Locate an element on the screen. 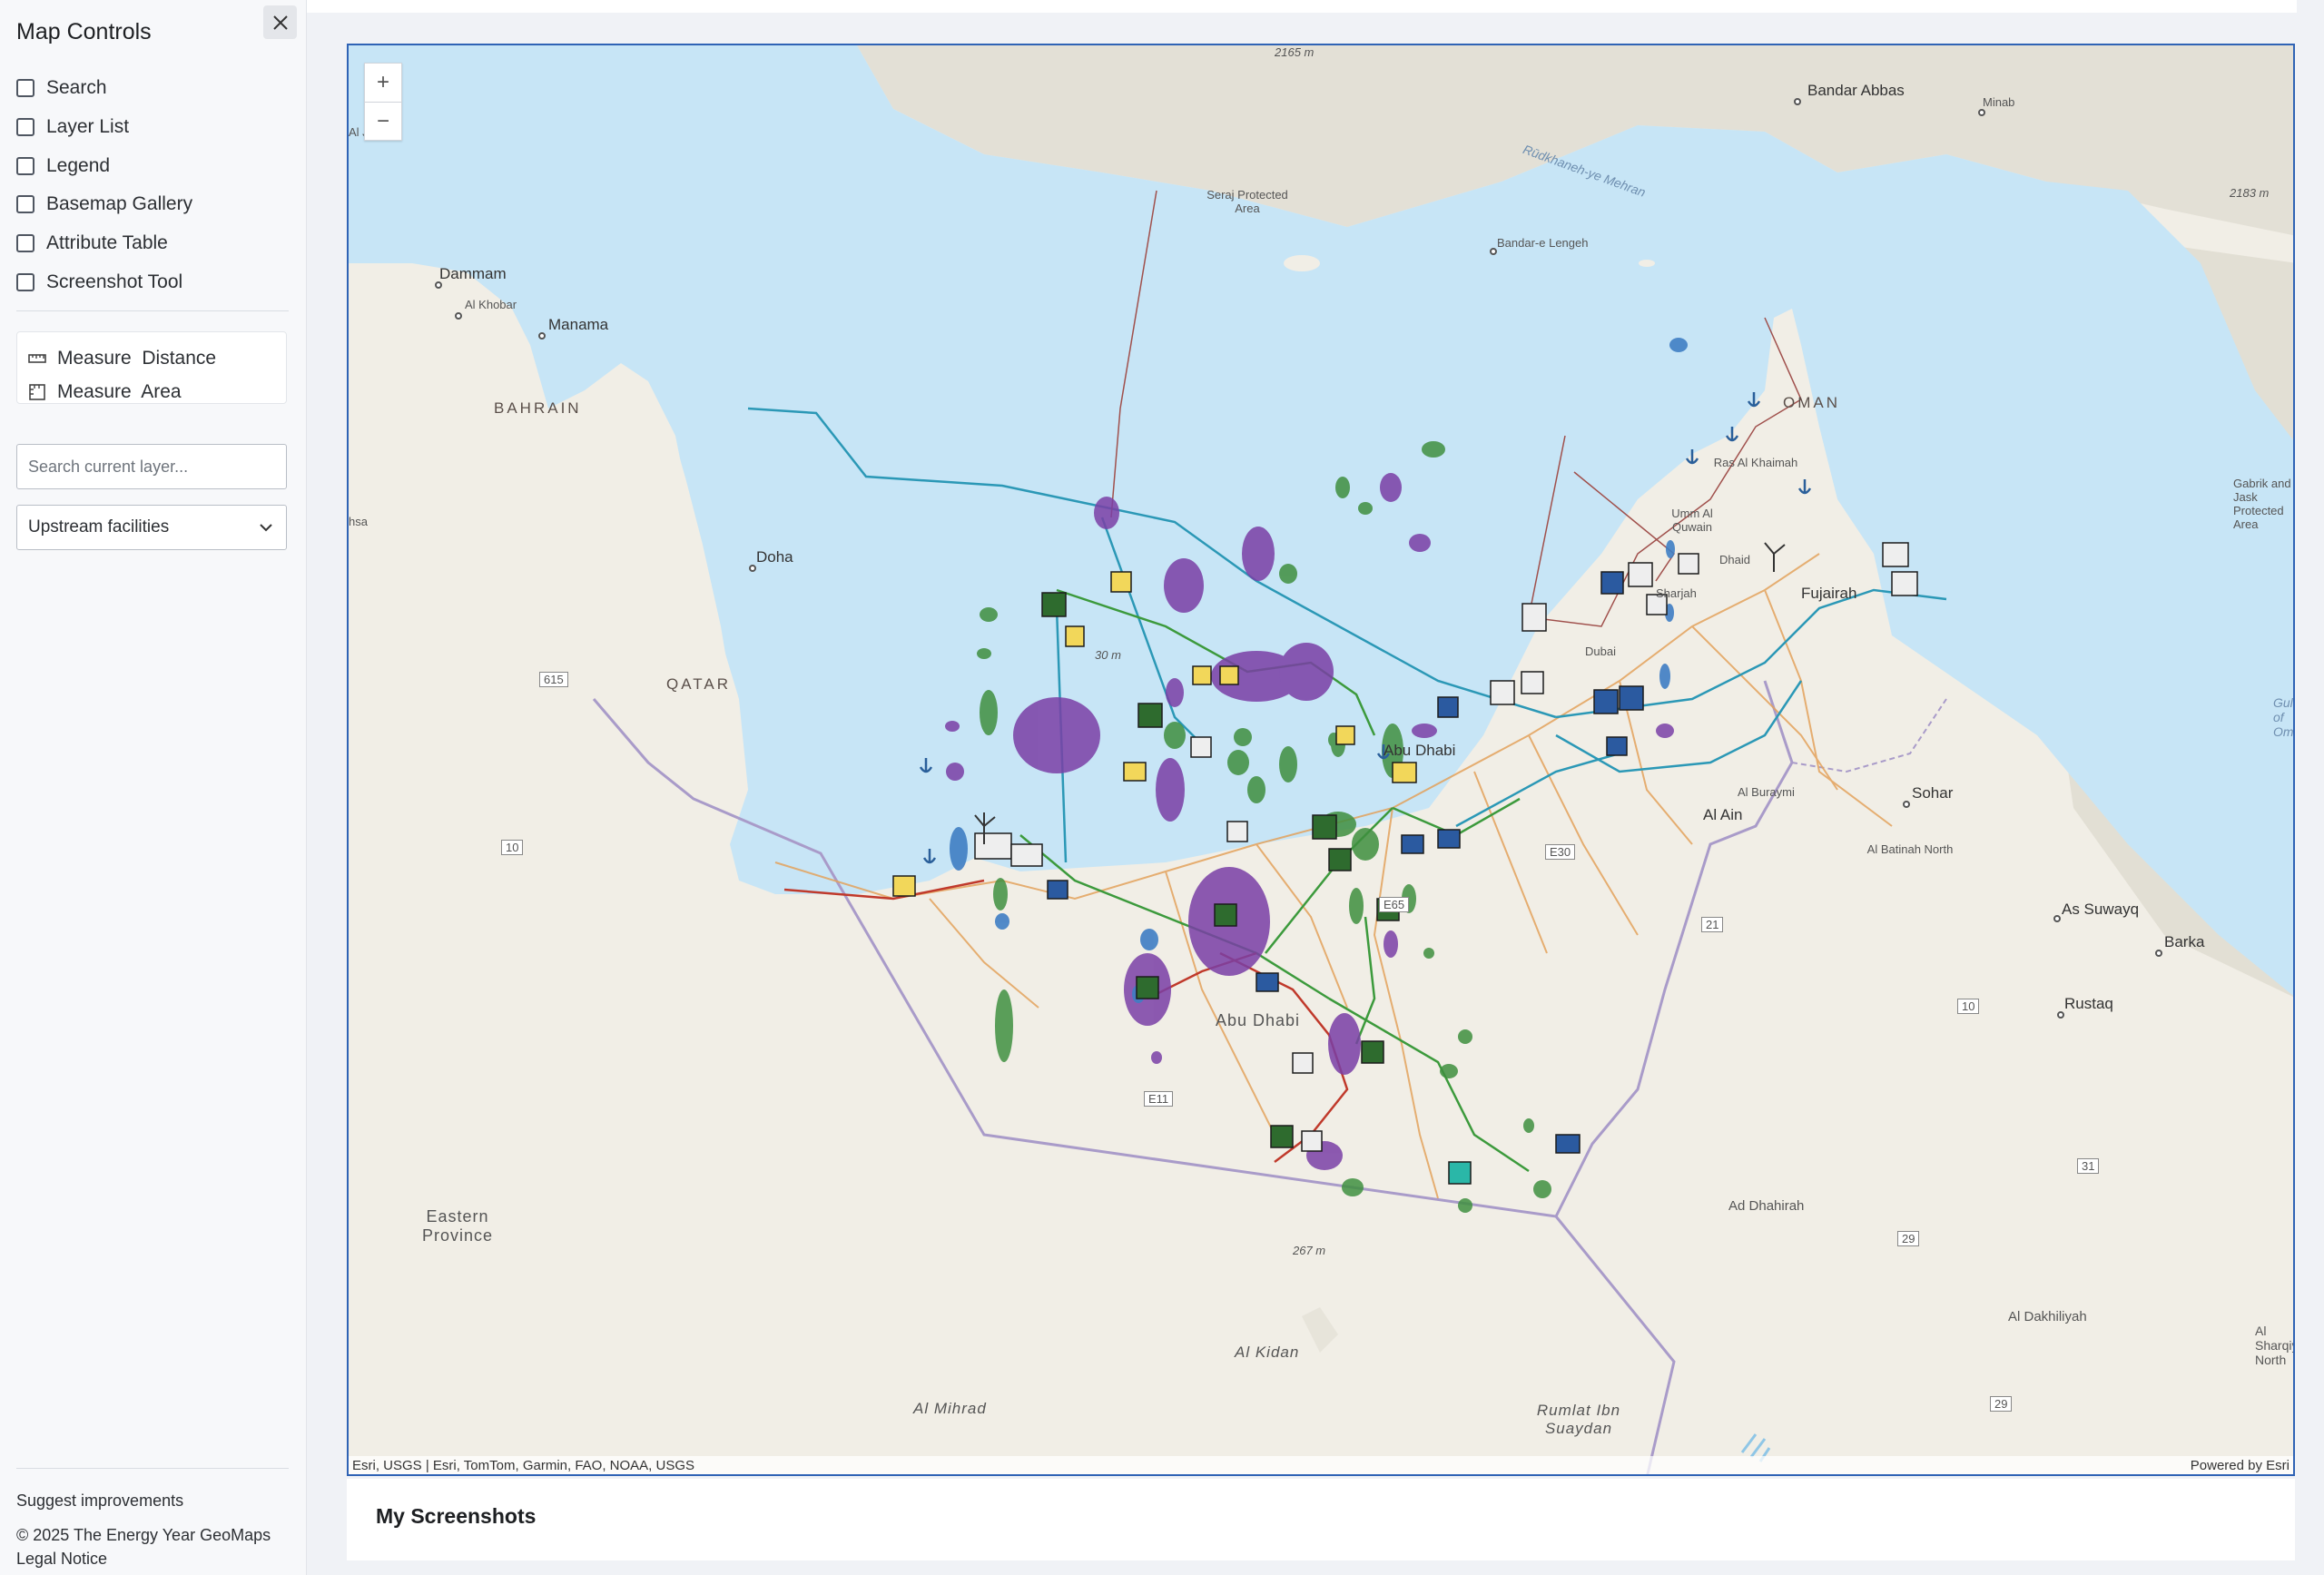 This screenshot has height=1575, width=2324. map-label: Dhaid is located at coordinates (1734, 560).